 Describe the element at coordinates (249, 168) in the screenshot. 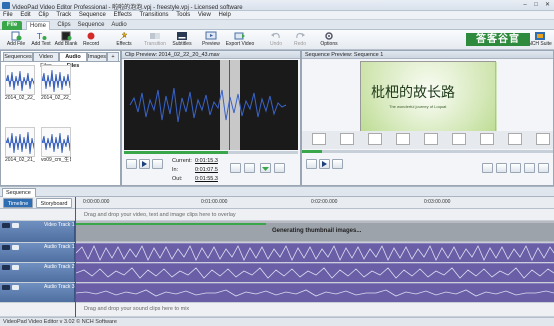

I see `set-out-button` at that location.